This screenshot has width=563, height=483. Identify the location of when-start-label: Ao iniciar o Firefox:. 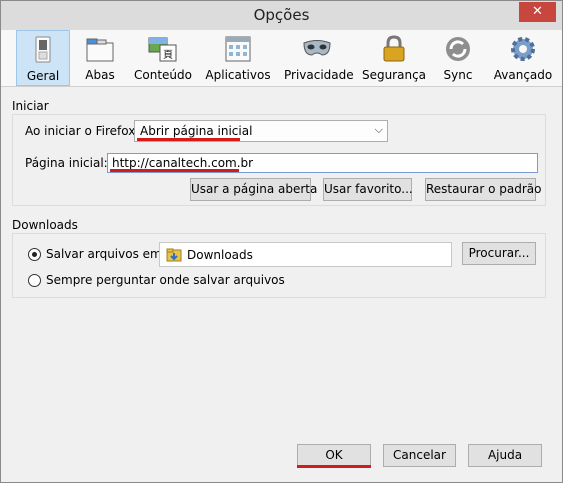
(82, 131).